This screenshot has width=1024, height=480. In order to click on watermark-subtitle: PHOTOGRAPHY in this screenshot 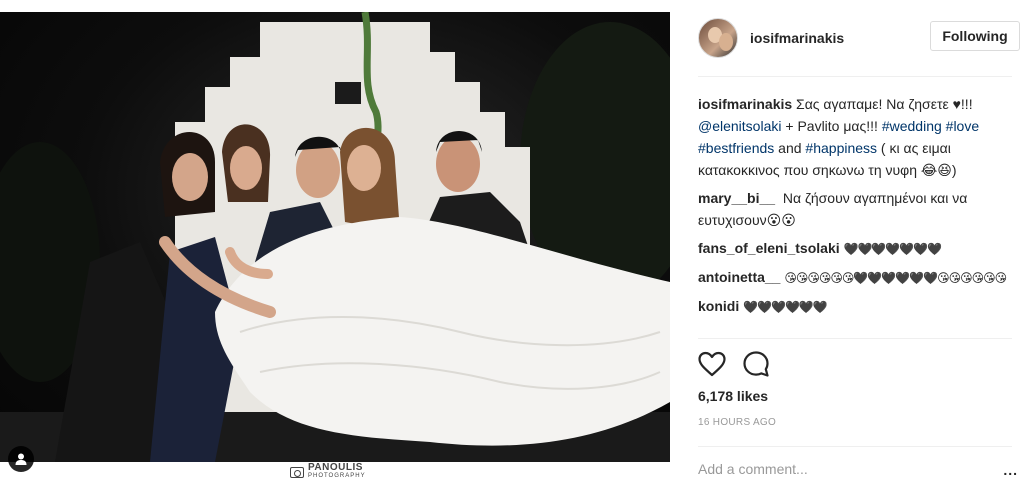, I will do `click(337, 476)`.